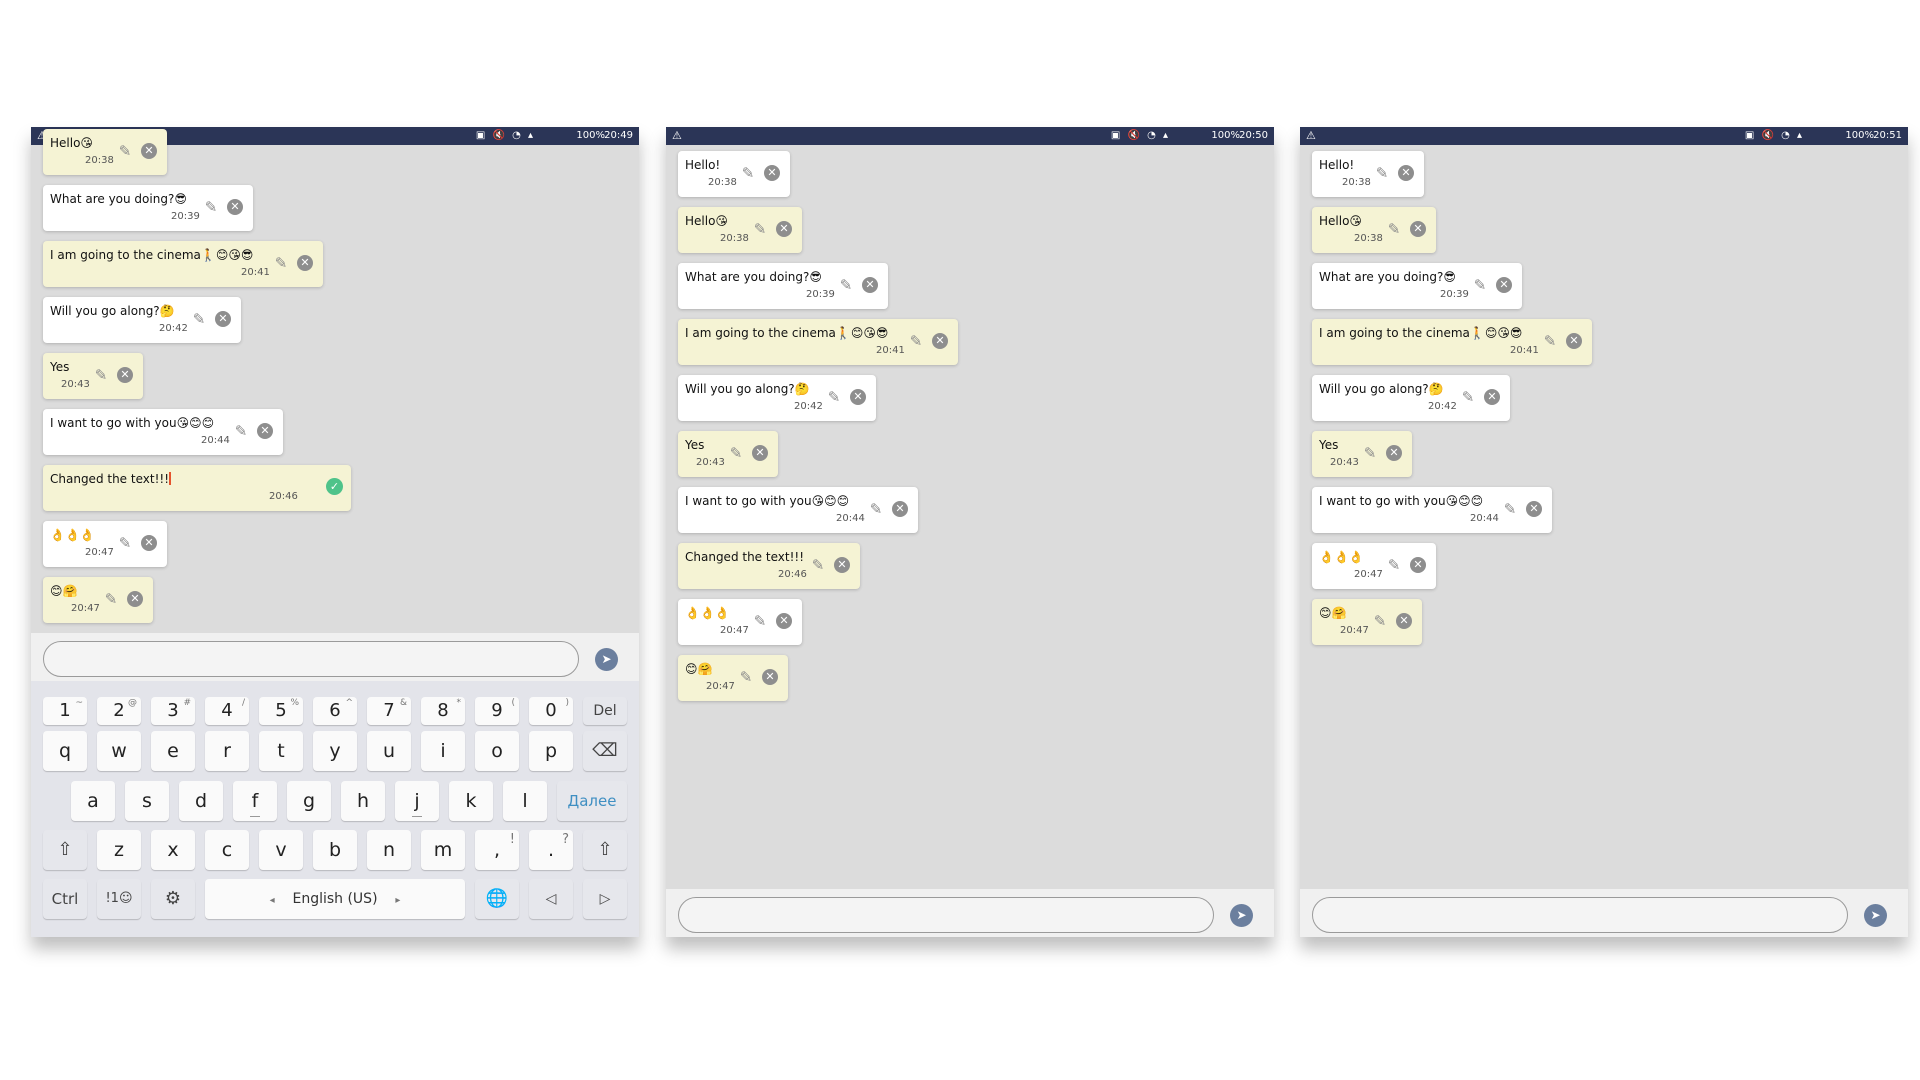  I want to click on delete-key: Del, so click(605, 711).